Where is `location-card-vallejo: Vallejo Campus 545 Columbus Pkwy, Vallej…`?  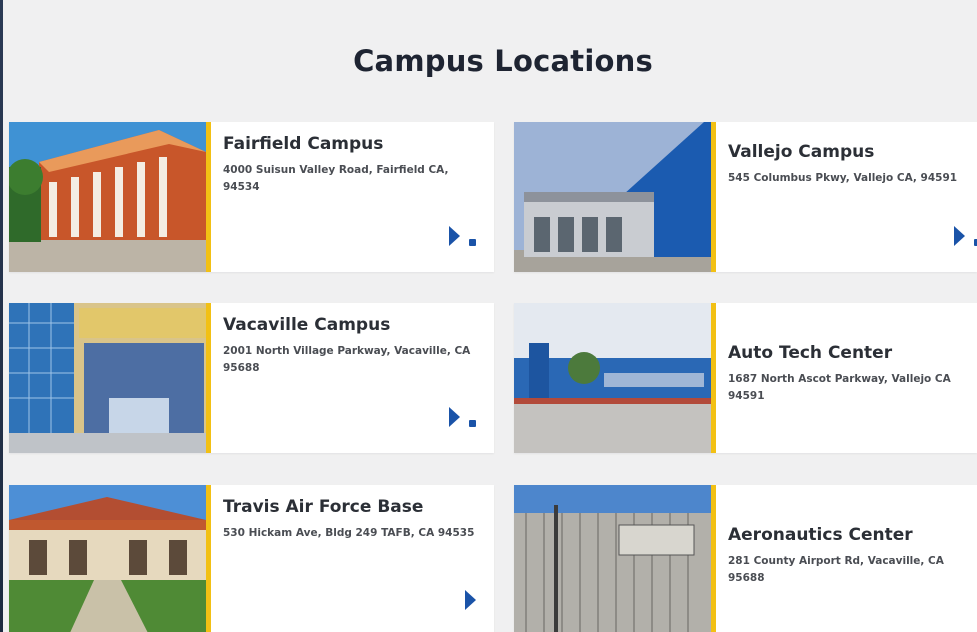 location-card-vallejo: Vallejo Campus 545 Columbus Pkwy, Vallej… is located at coordinates (745, 197).